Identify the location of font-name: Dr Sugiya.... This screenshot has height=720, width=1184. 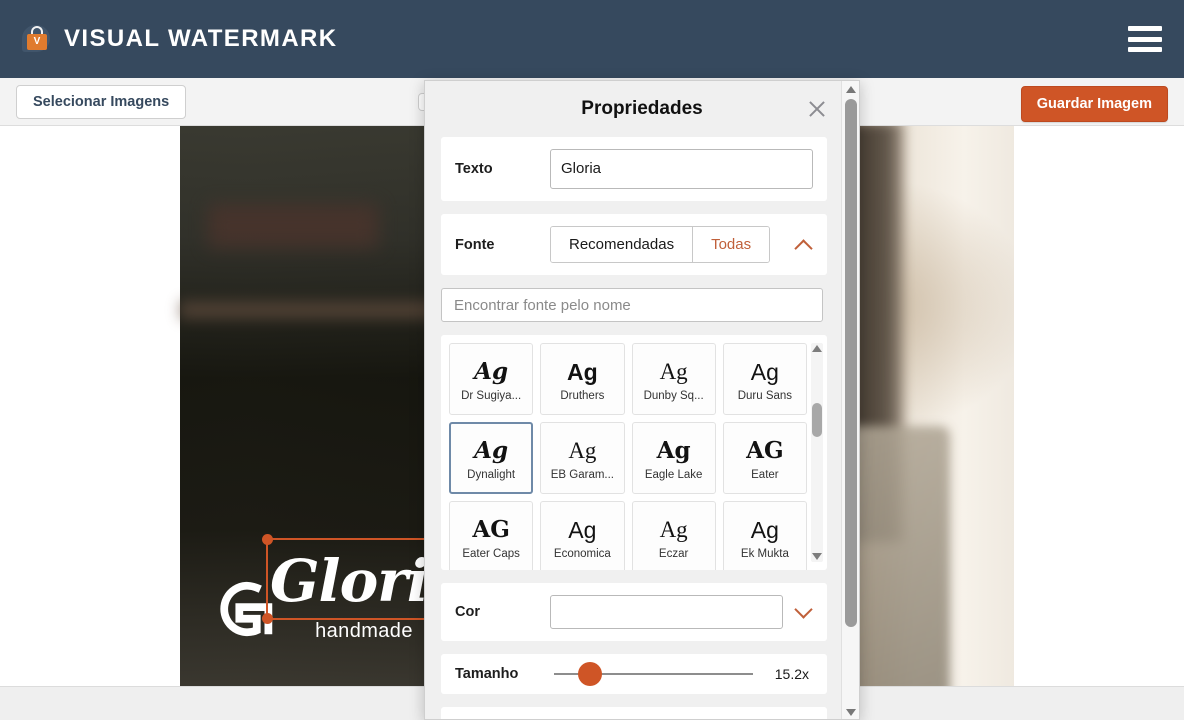
(491, 395).